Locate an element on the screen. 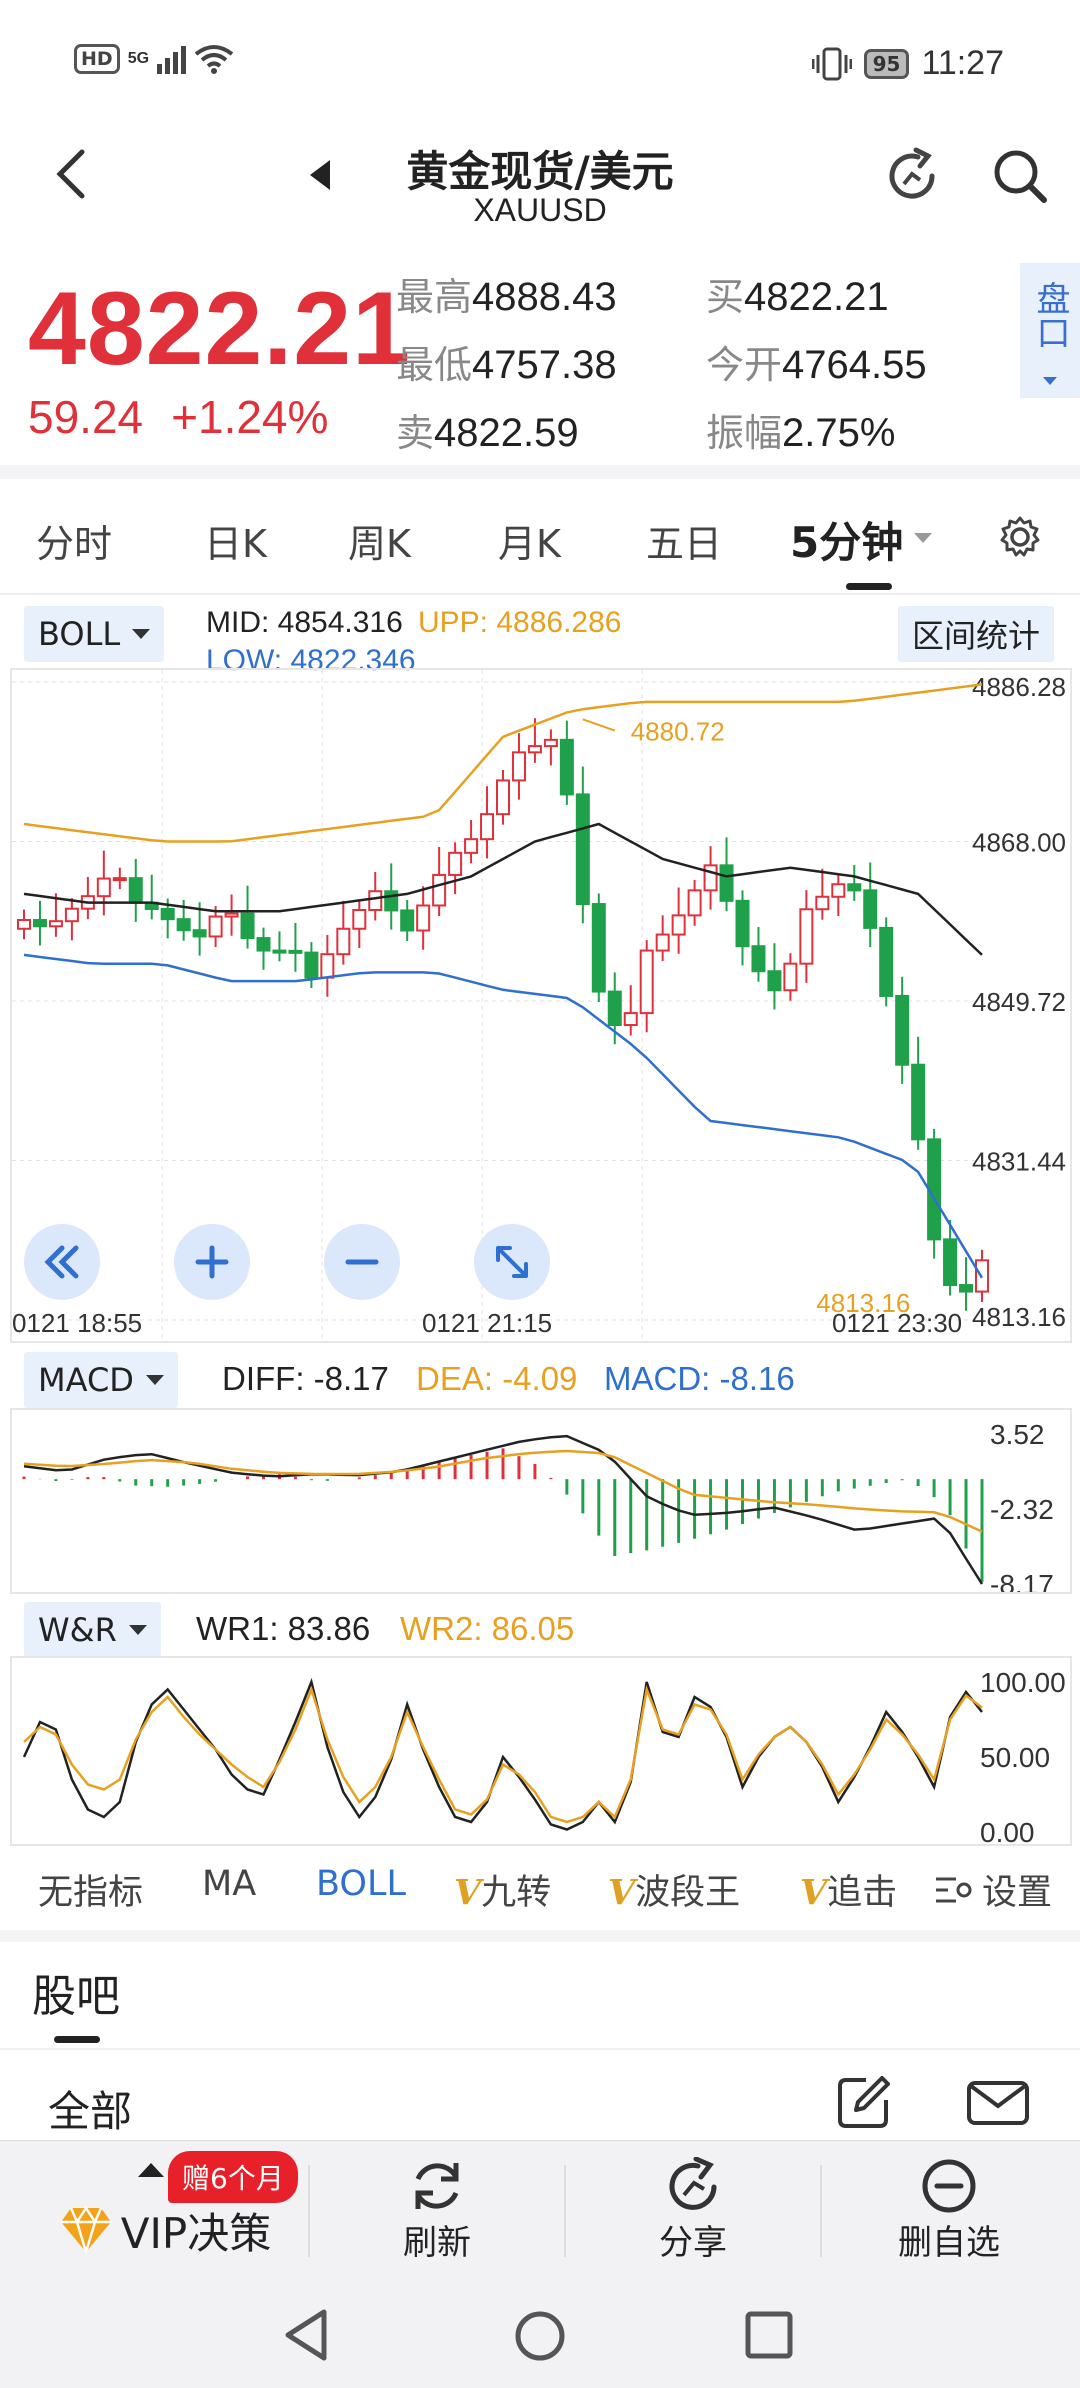  share-label: 分享 is located at coordinates (693, 2242).